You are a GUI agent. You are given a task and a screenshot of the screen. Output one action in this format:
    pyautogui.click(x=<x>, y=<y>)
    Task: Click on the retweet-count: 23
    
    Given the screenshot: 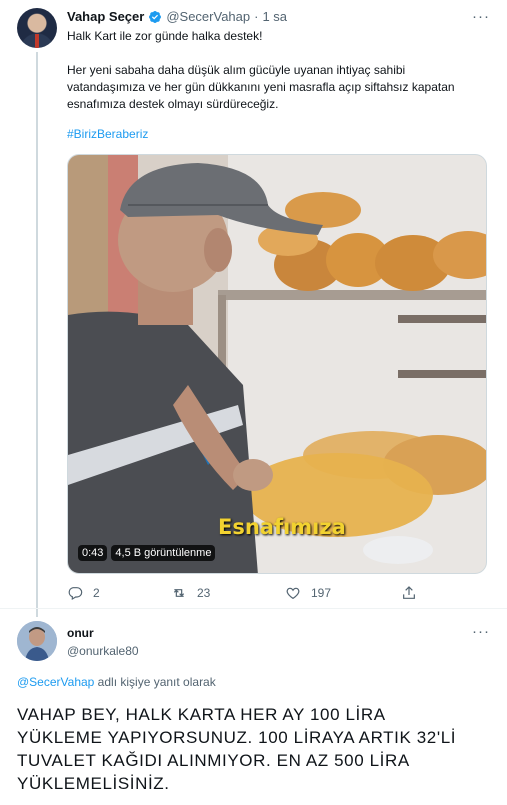 What is the action you would take?
    pyautogui.click(x=204, y=593)
    